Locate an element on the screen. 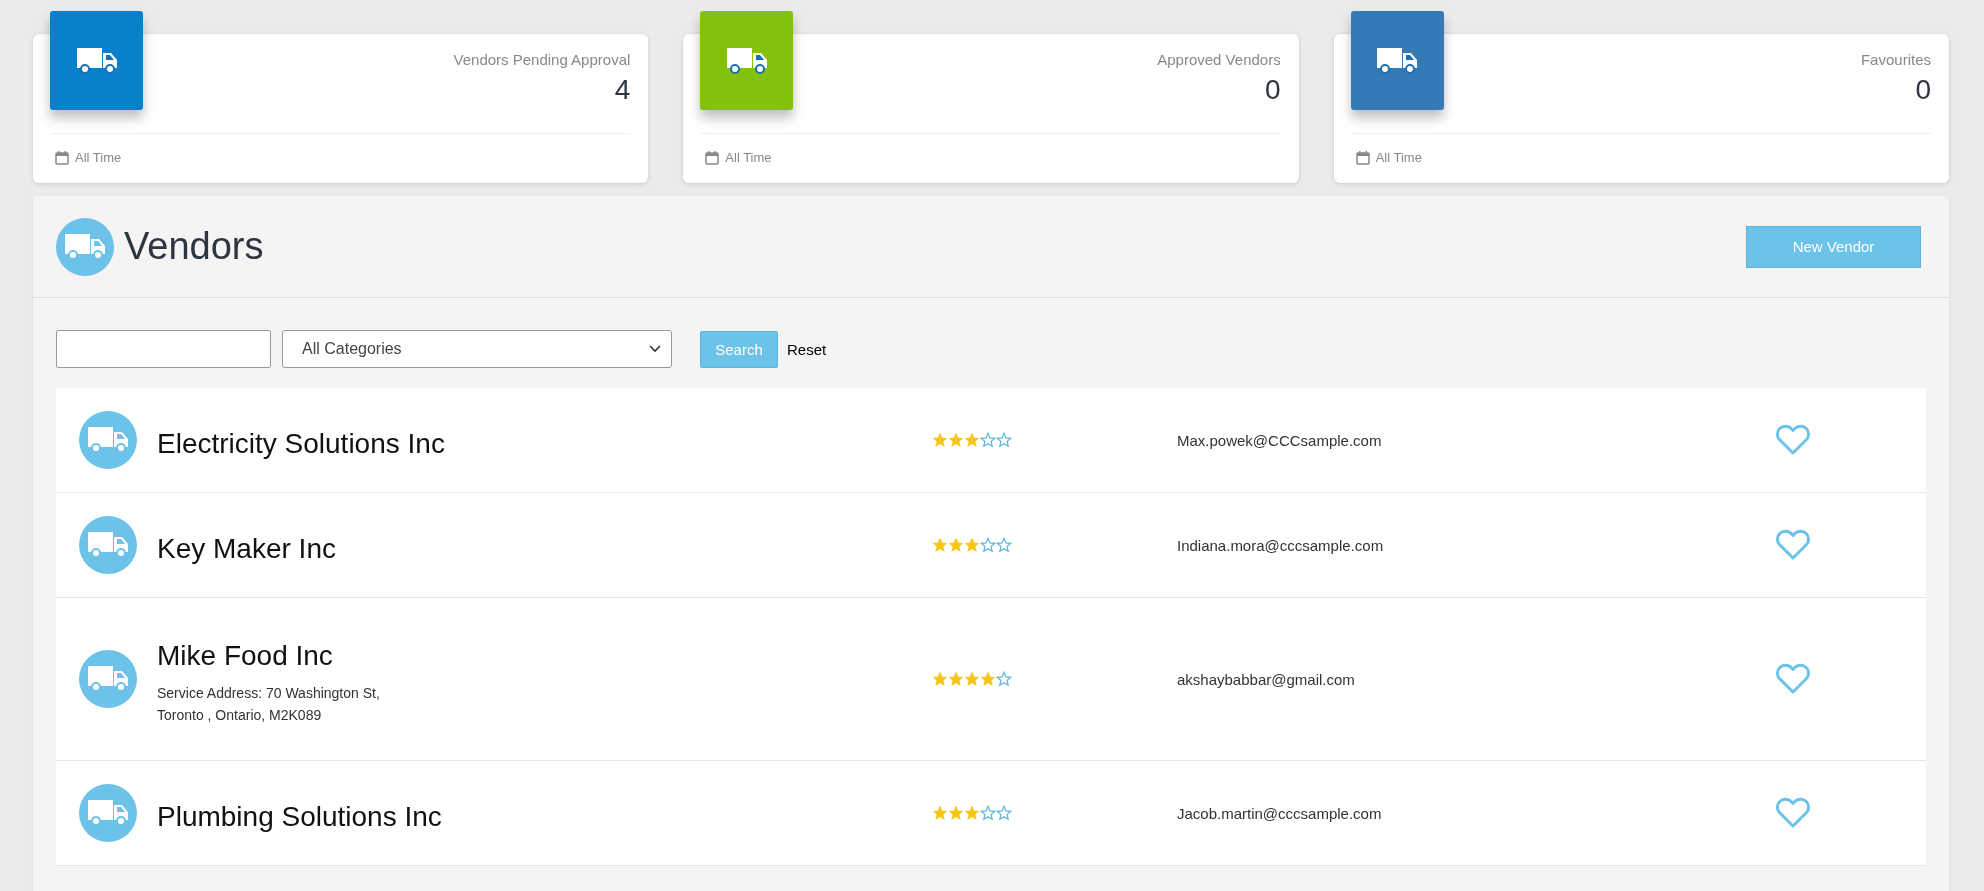 This screenshot has height=891, width=1984. category-dropdown: All Categories is located at coordinates (477, 349).